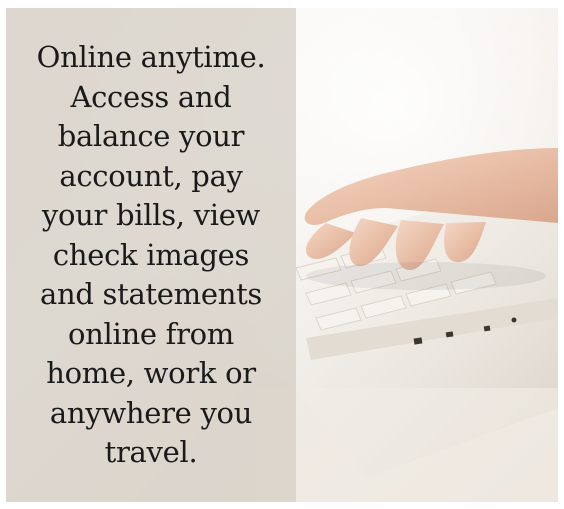 This screenshot has height=509, width=564. I want to click on promo-line: anywhere you, so click(151, 412).